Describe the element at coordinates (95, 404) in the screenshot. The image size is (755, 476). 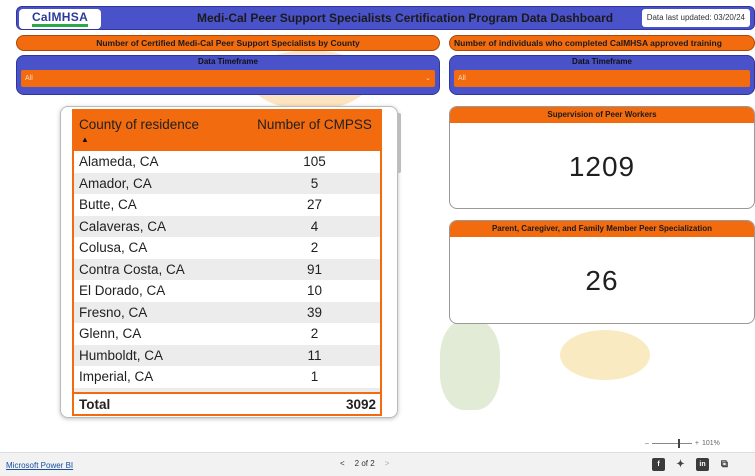
I see `total-label: Total` at that location.